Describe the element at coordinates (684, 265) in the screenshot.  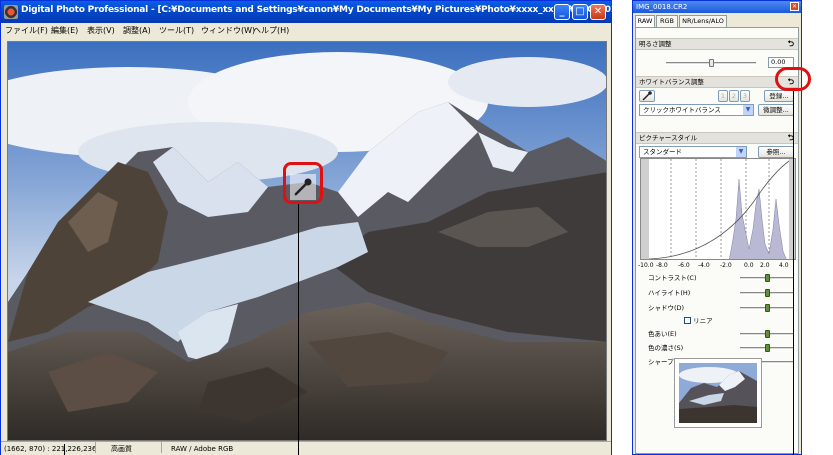
I see `scale-label: -6.0` at that location.